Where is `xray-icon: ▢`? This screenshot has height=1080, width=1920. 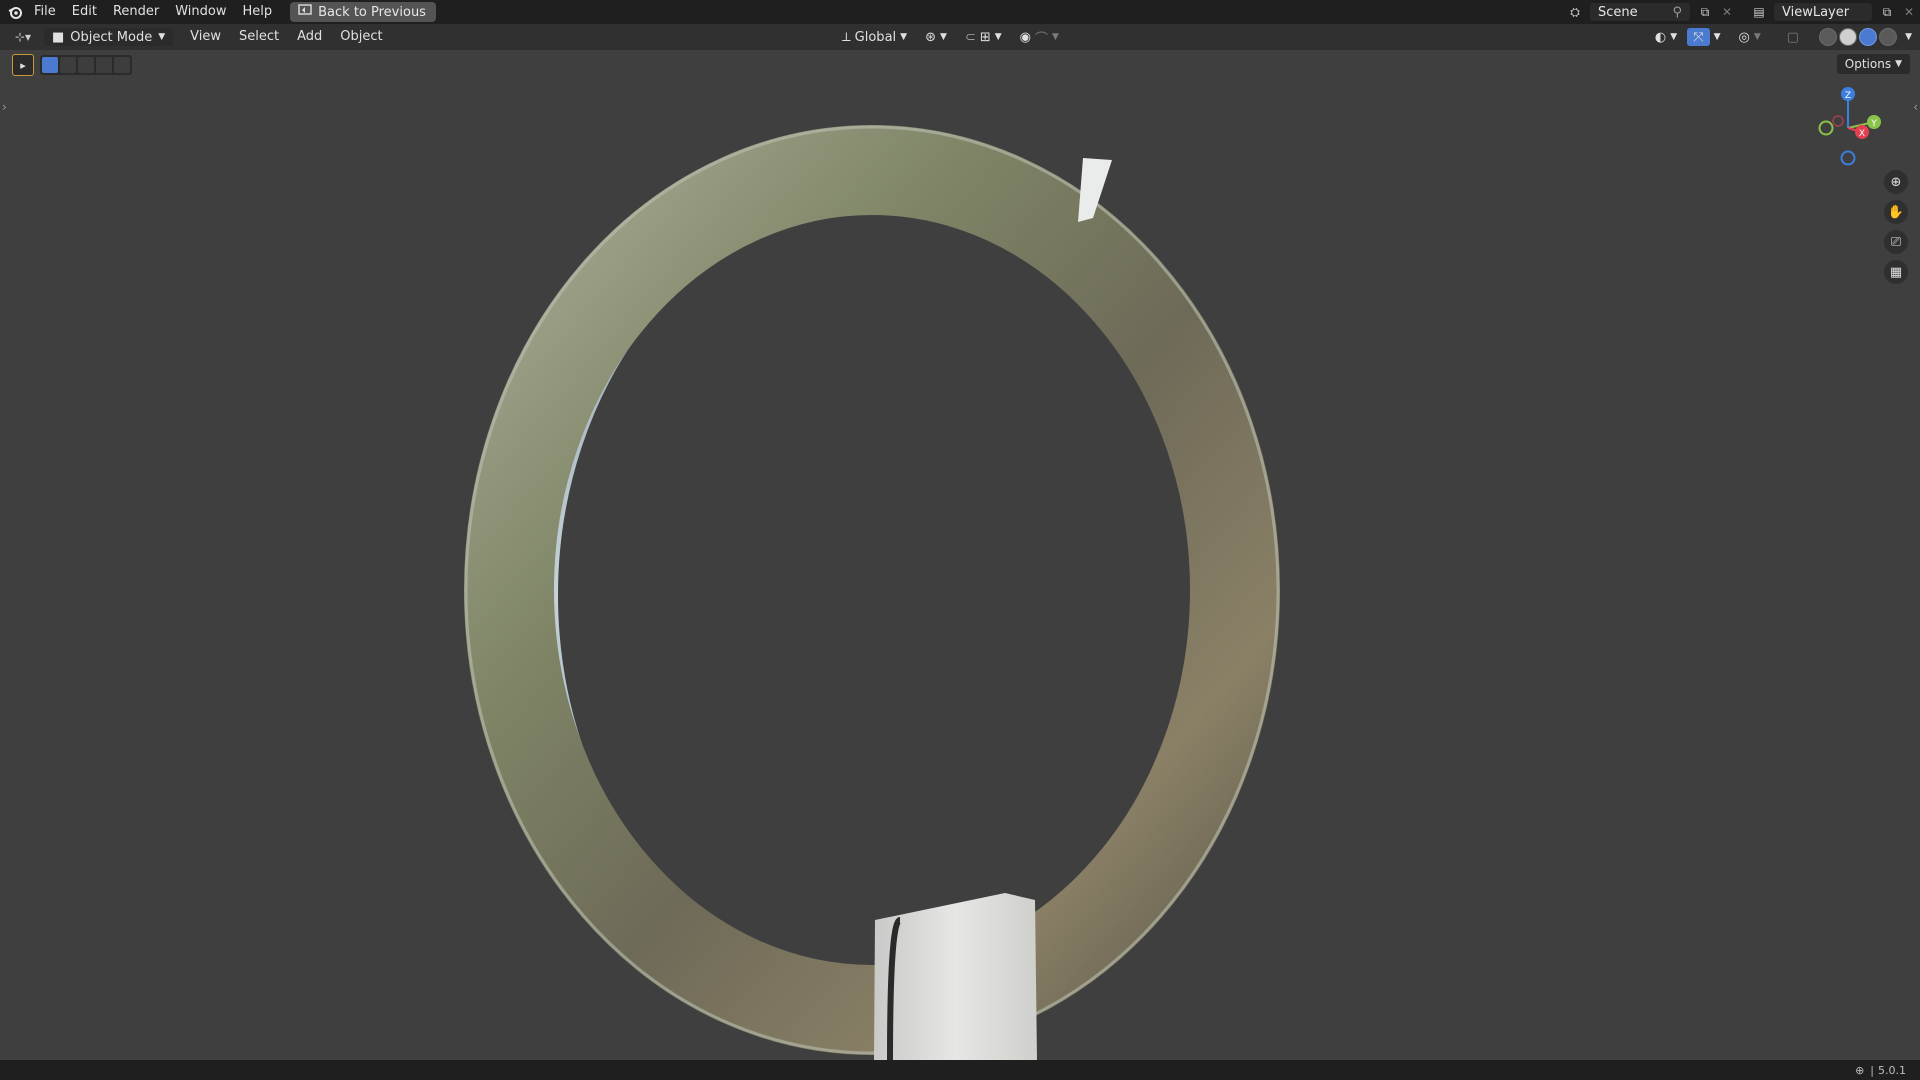
xray-icon: ▢ is located at coordinates (1793, 37).